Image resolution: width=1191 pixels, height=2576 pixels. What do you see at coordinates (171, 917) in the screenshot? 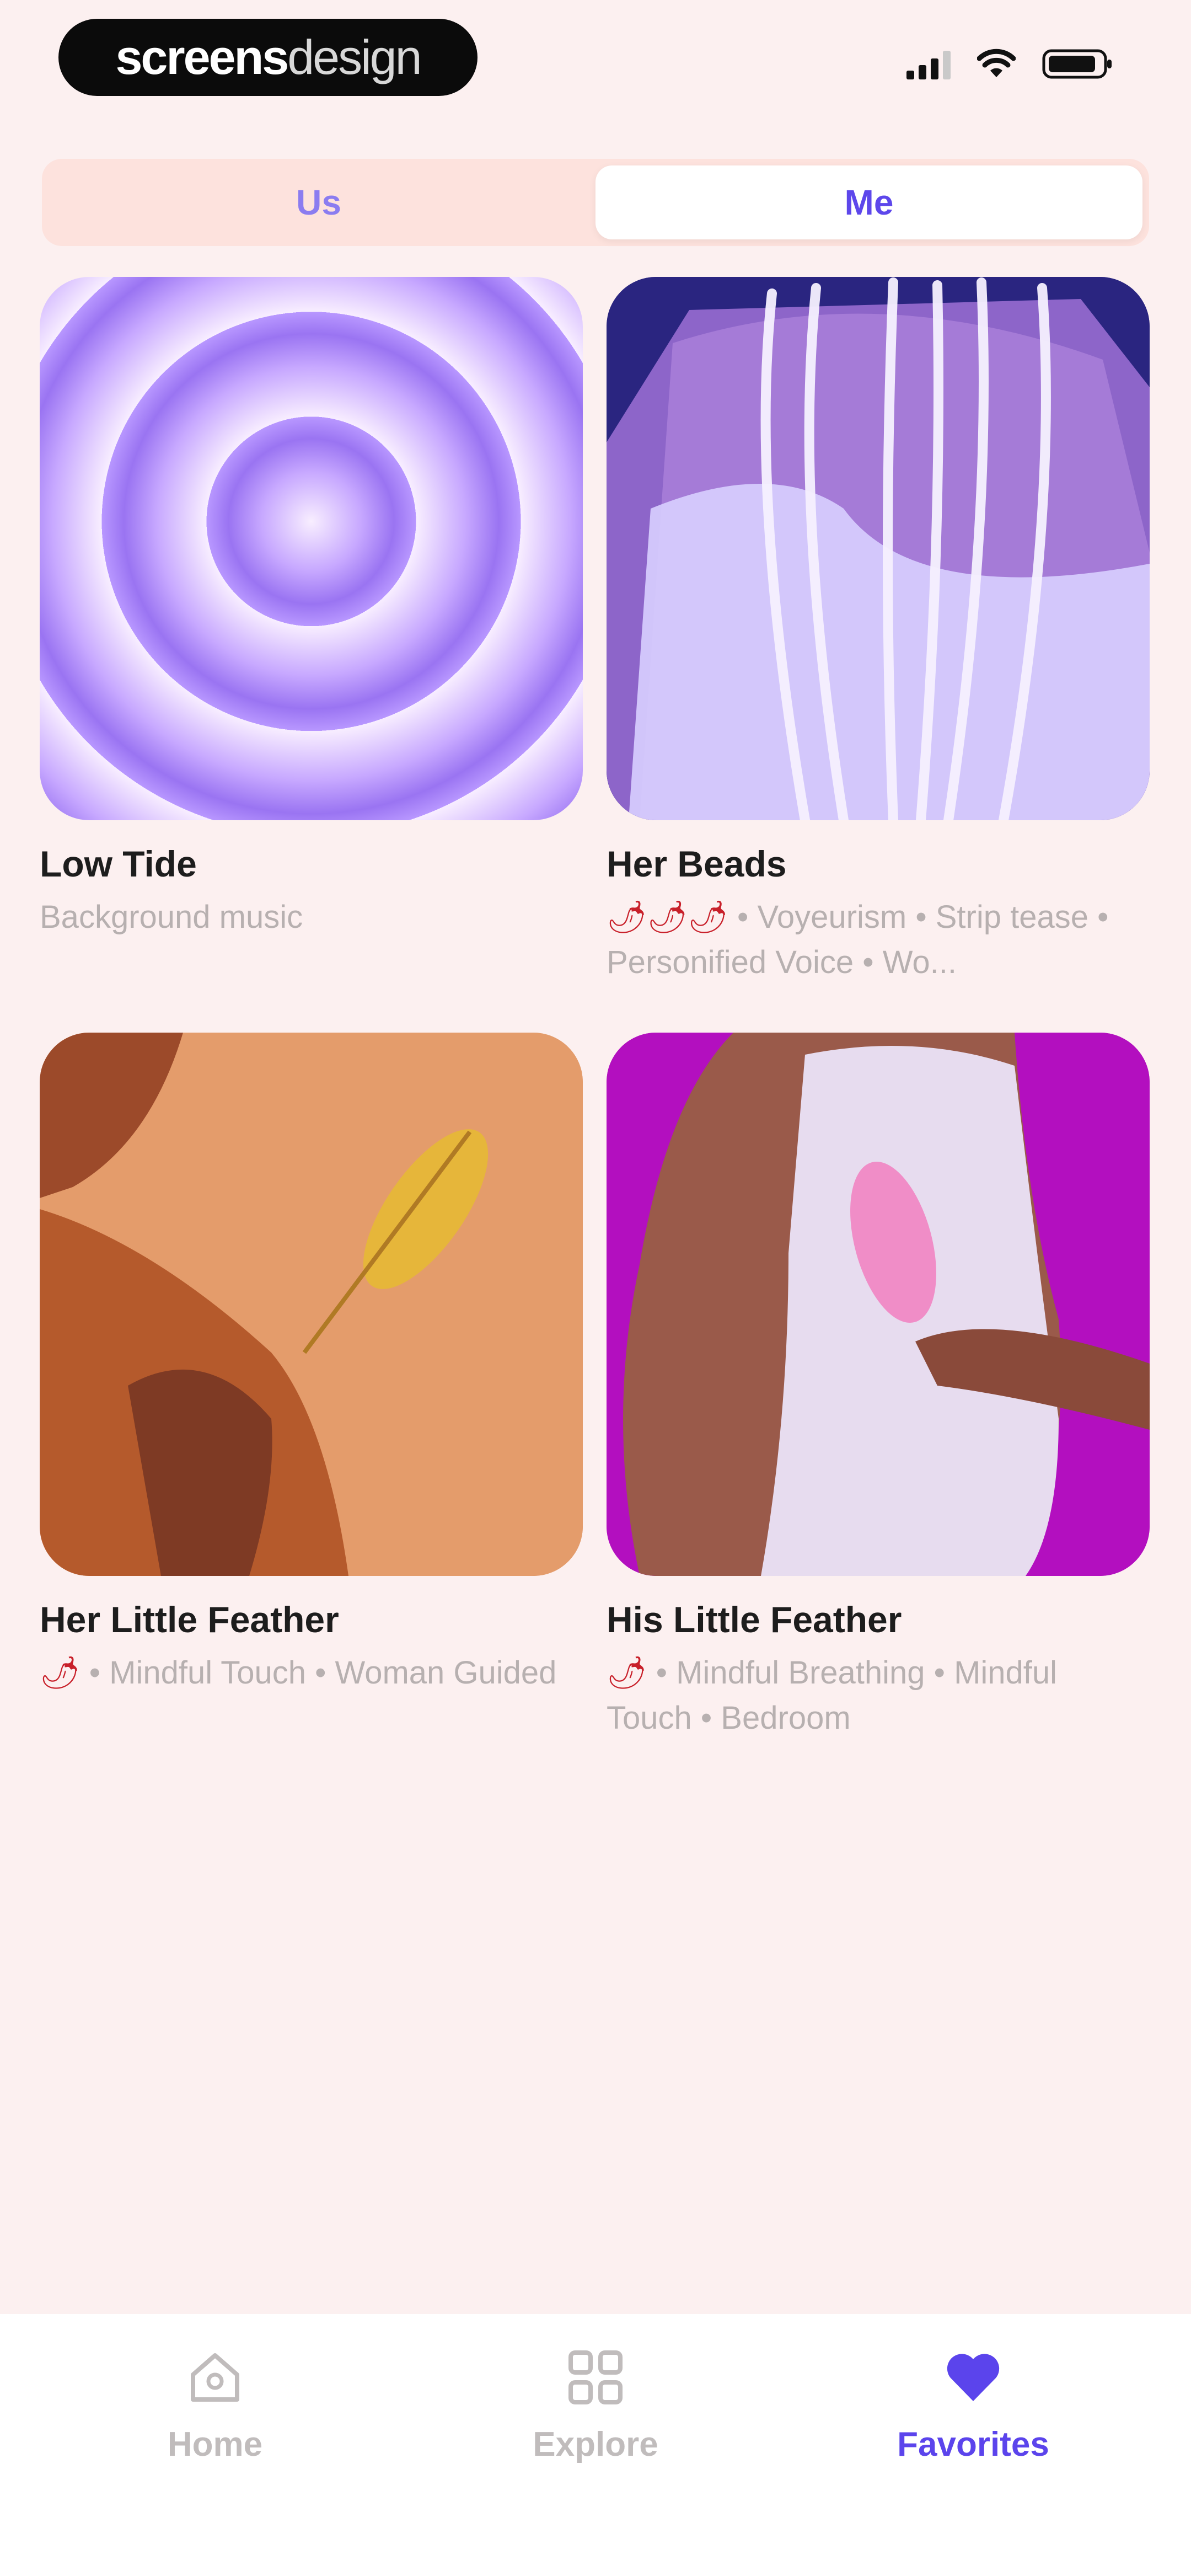
I see `card-tags: Background music` at bounding box center [171, 917].